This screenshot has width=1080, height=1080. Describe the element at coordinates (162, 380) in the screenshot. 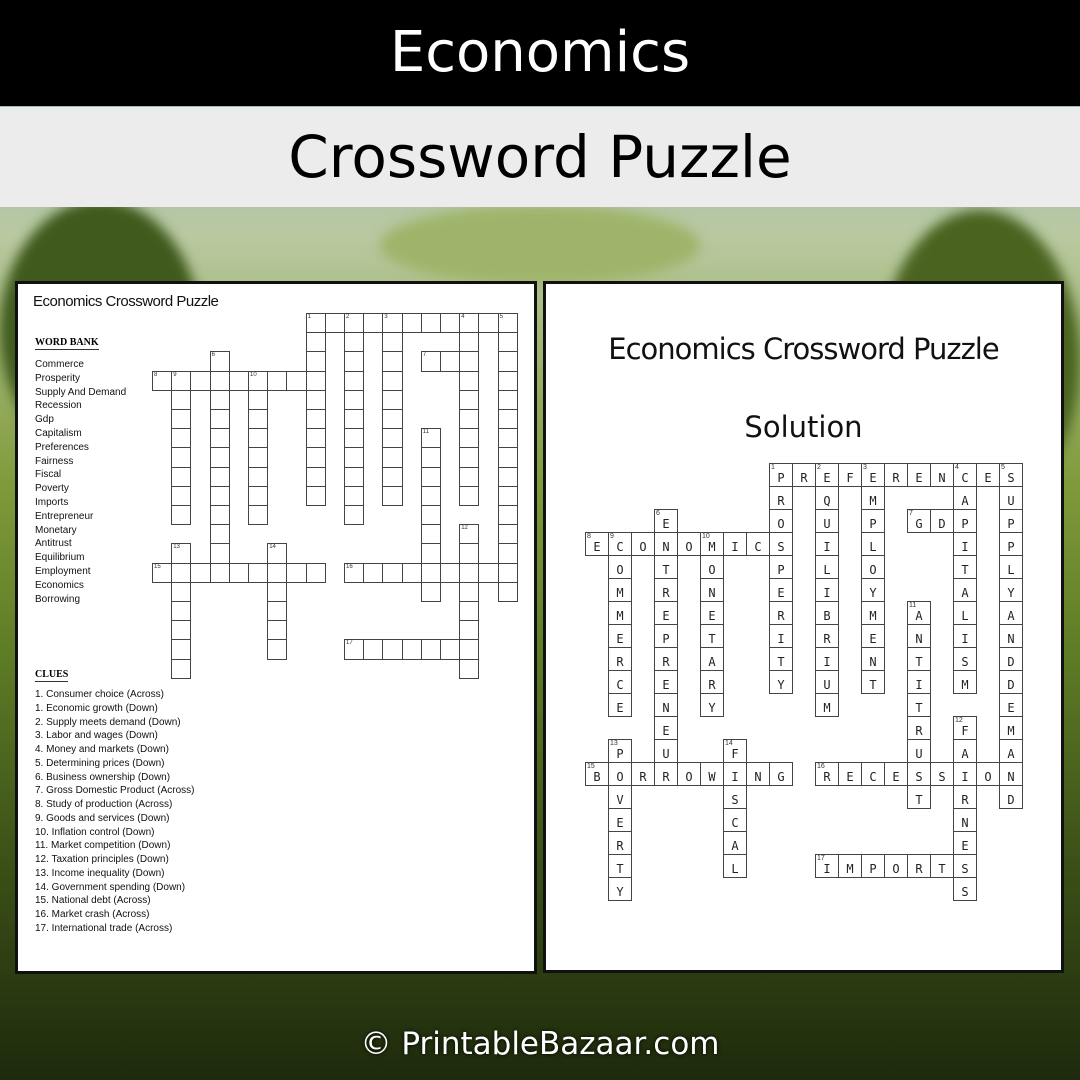

I see `grid-cell: 8` at that location.